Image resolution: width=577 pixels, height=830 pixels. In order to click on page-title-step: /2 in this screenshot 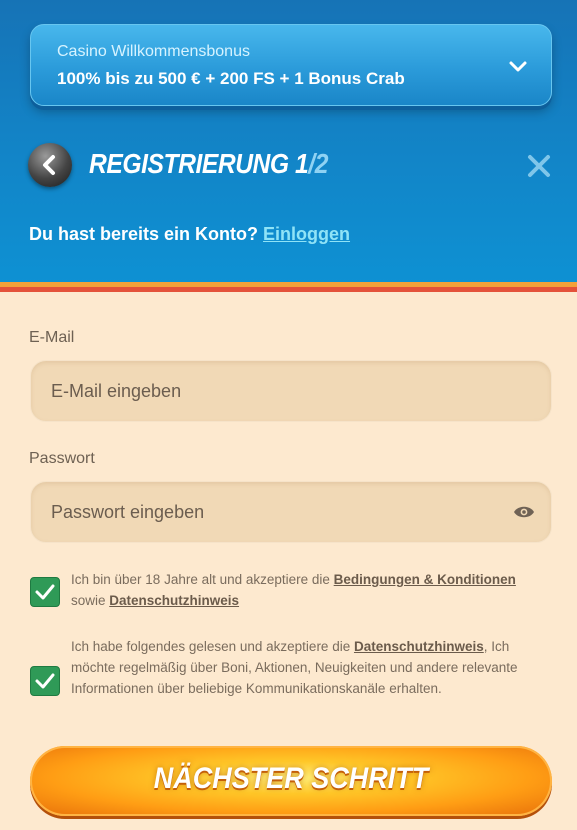, I will do `click(318, 163)`.